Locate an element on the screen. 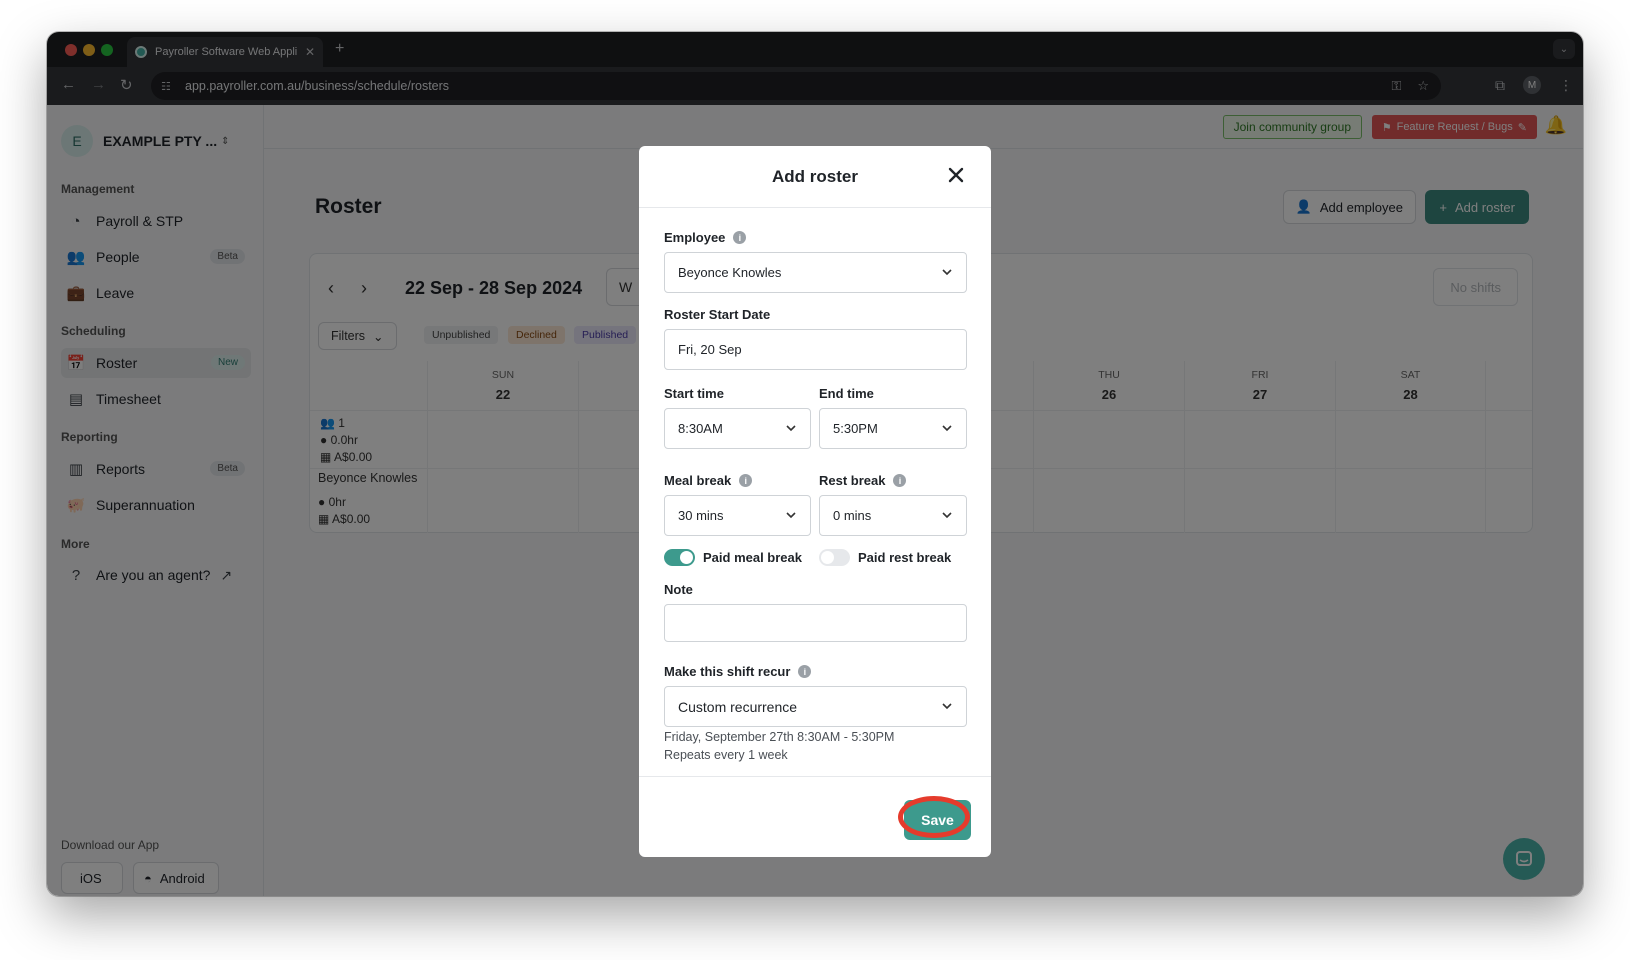 The height and width of the screenshot is (960, 1630). end-time-select: 5:30PM is located at coordinates (893, 428).